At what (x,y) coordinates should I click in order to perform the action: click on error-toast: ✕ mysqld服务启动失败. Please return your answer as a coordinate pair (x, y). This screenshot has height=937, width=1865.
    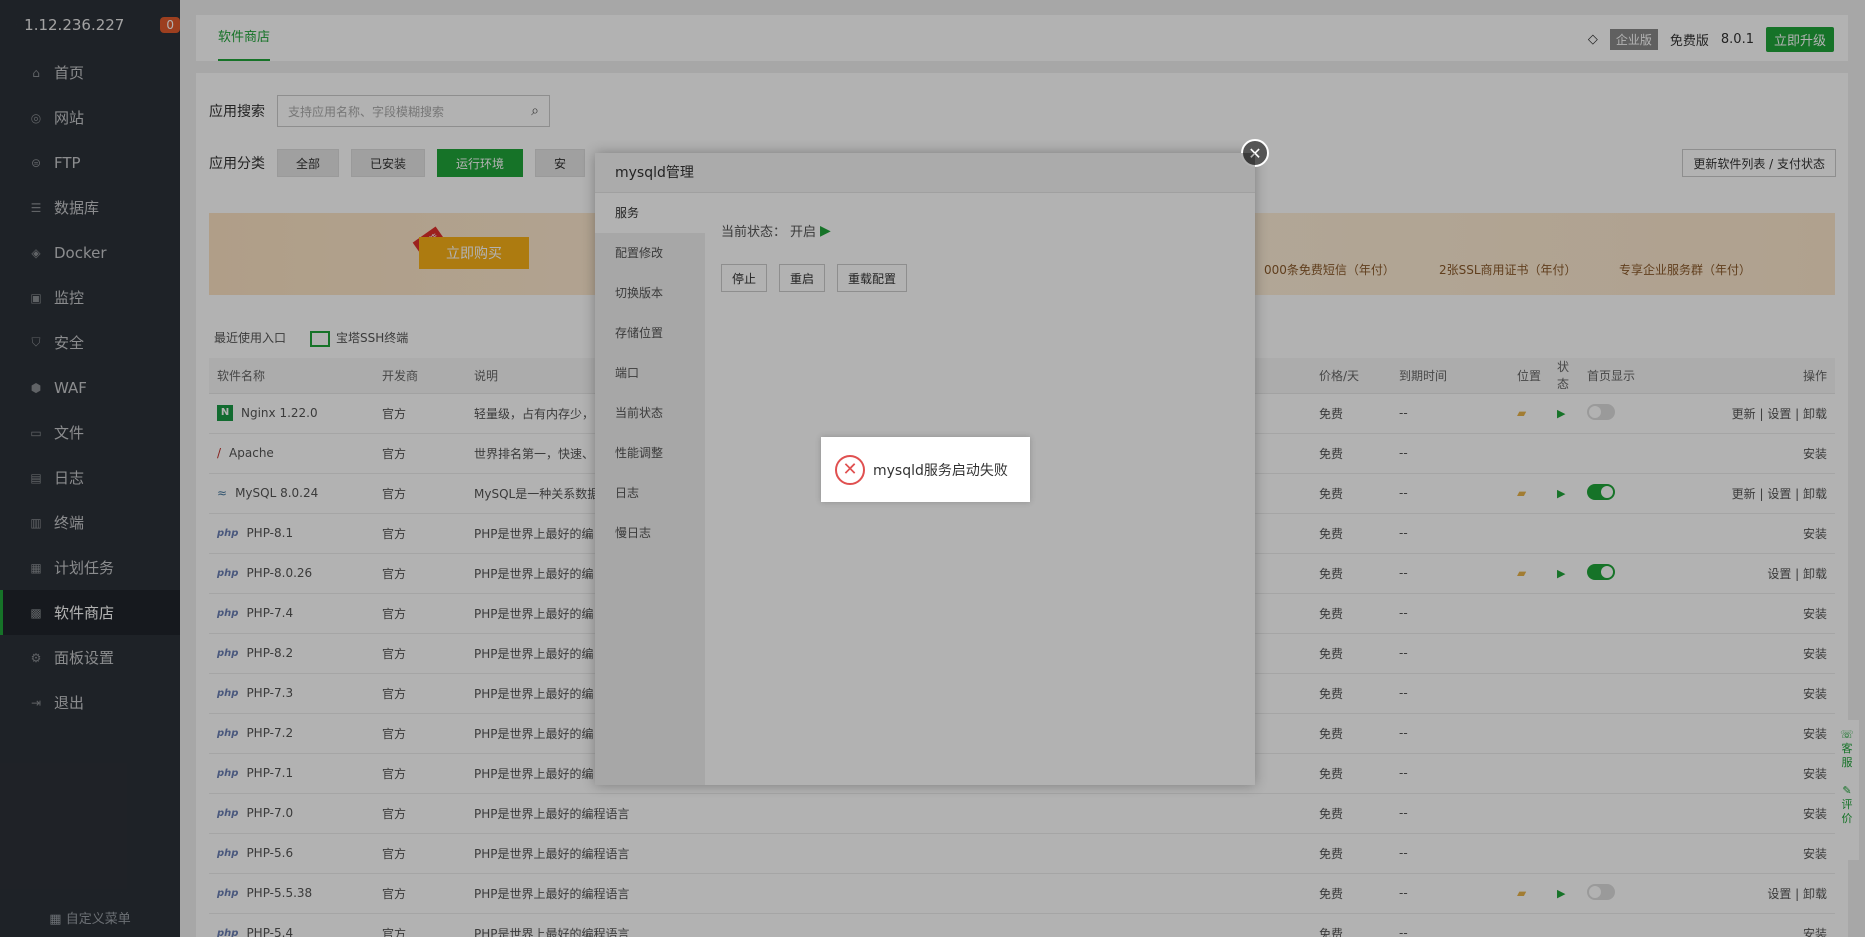
    Looking at the image, I should click on (925, 469).